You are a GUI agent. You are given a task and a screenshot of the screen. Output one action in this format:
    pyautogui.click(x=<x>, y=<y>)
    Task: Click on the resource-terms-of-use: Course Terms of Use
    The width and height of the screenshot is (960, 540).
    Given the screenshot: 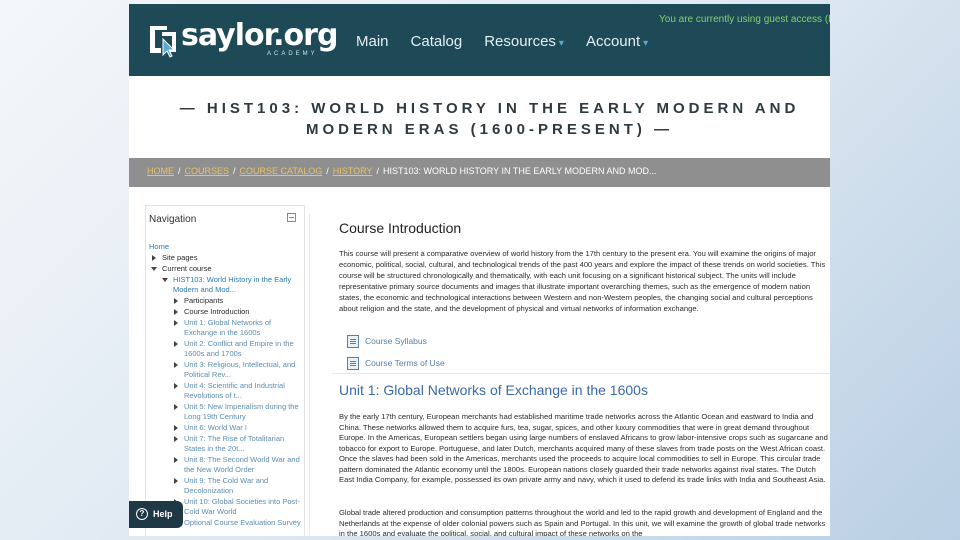 What is the action you would take?
    pyautogui.click(x=396, y=363)
    